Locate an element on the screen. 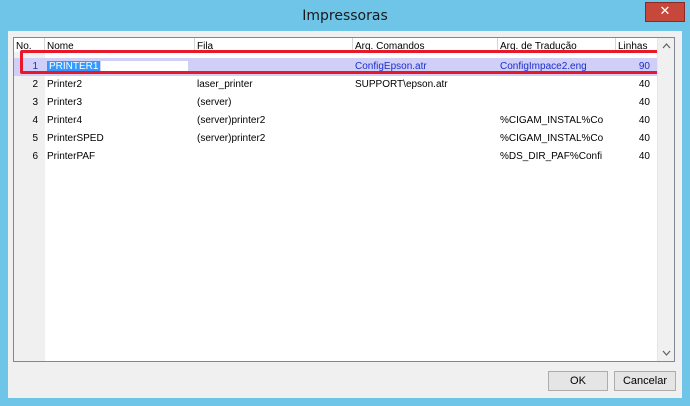 This screenshot has width=690, height=406. row-number: 4 is located at coordinates (35, 120).